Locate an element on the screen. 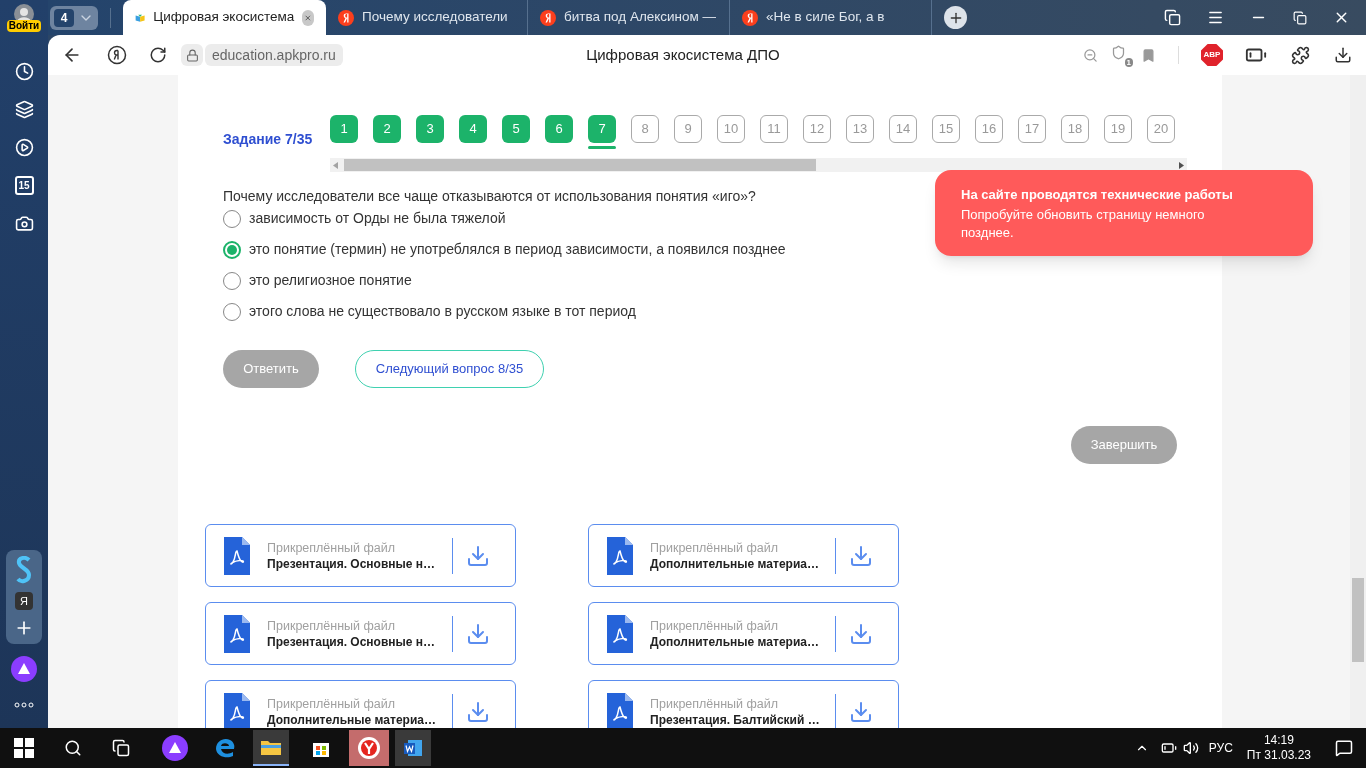 This screenshot has width=1366, height=768. tab-count-button: 4 is located at coordinates (74, 17).